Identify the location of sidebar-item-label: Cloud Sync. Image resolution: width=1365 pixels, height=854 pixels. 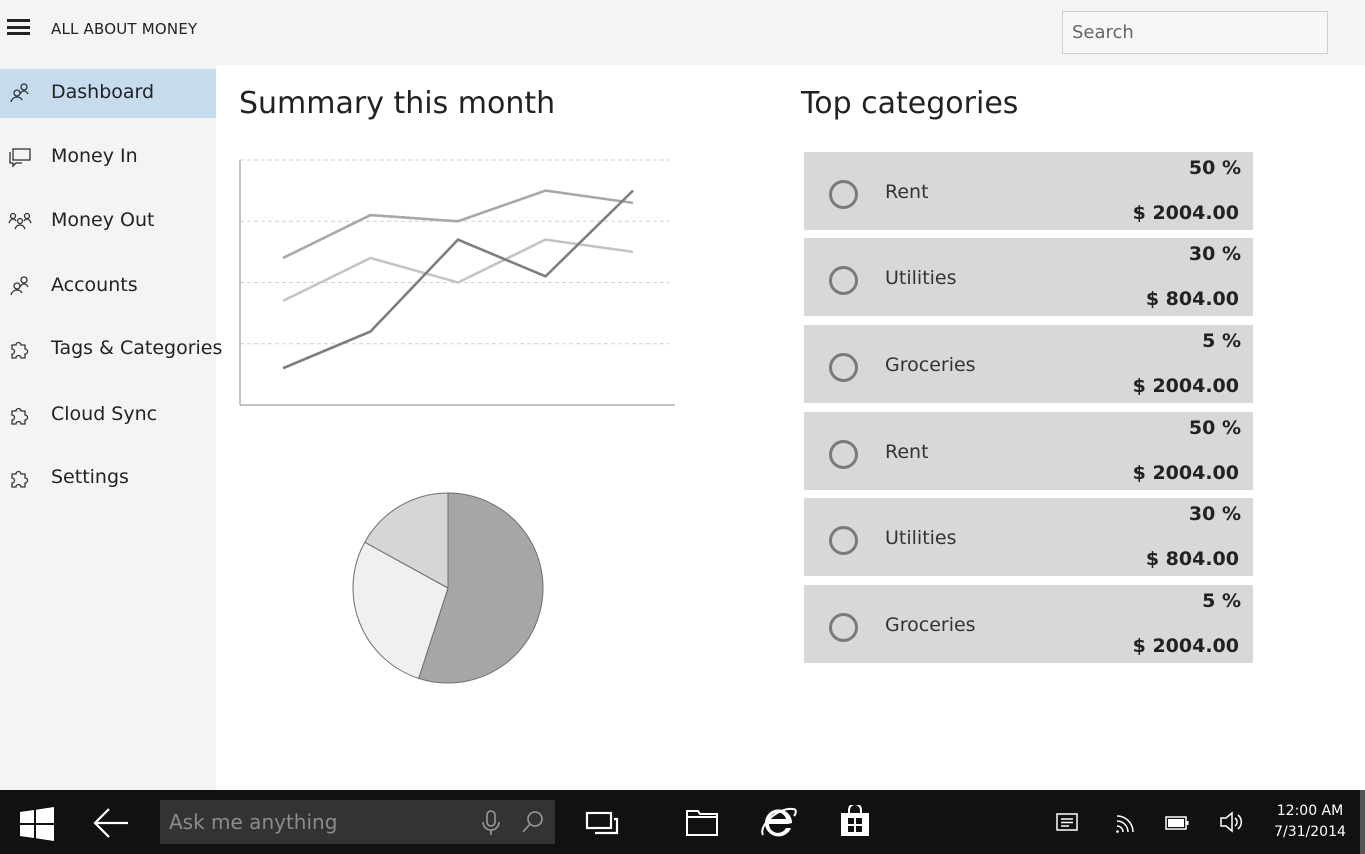
(104, 414).